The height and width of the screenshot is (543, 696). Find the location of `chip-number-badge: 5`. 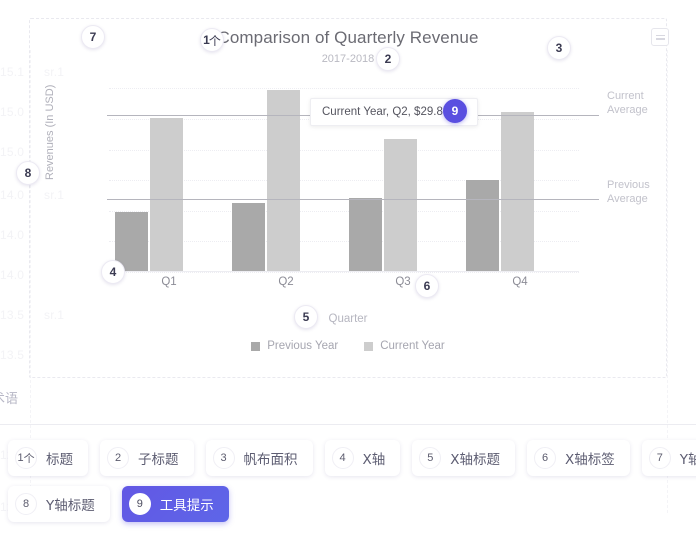

chip-number-badge: 5 is located at coordinates (430, 458).